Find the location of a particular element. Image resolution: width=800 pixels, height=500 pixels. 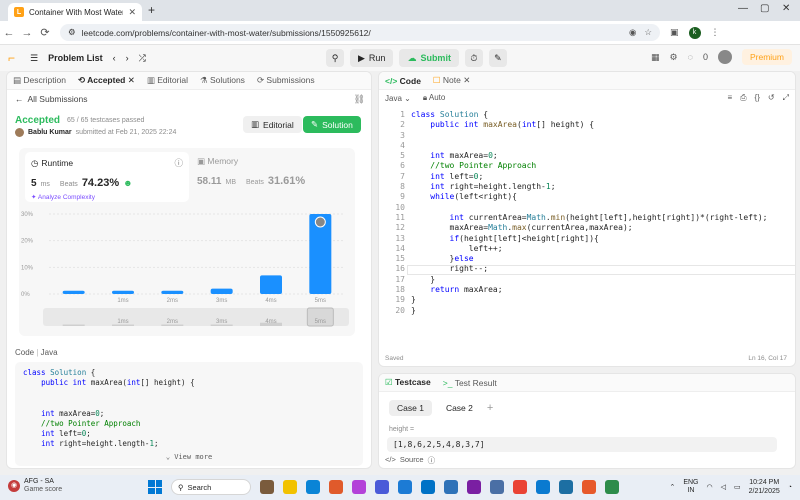

reset-icon: ↺ is located at coordinates (771, 98).